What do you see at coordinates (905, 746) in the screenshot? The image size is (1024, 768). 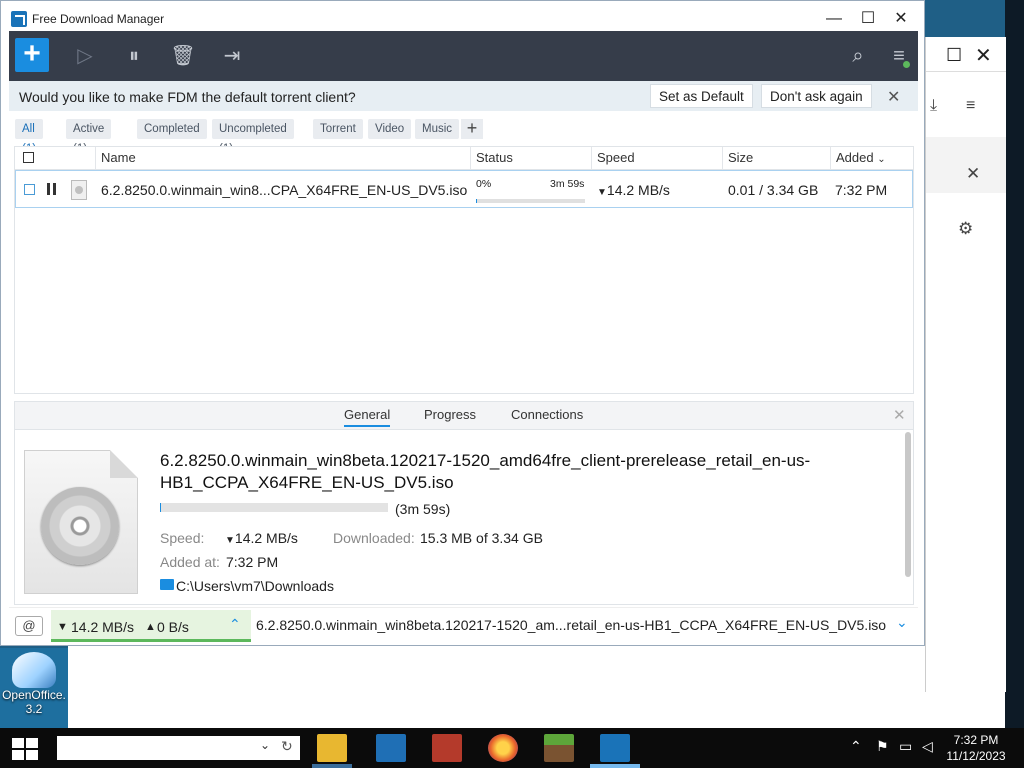 I see `network-icon: ▭` at bounding box center [905, 746].